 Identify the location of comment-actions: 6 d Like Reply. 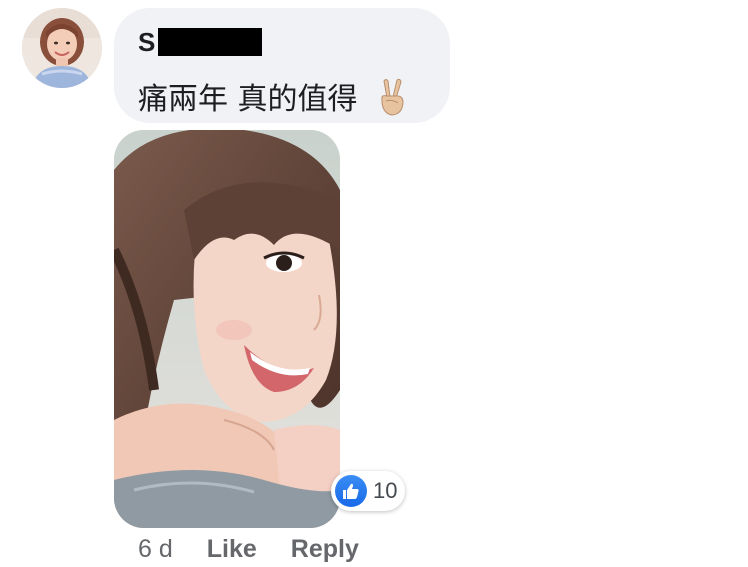
(265, 549).